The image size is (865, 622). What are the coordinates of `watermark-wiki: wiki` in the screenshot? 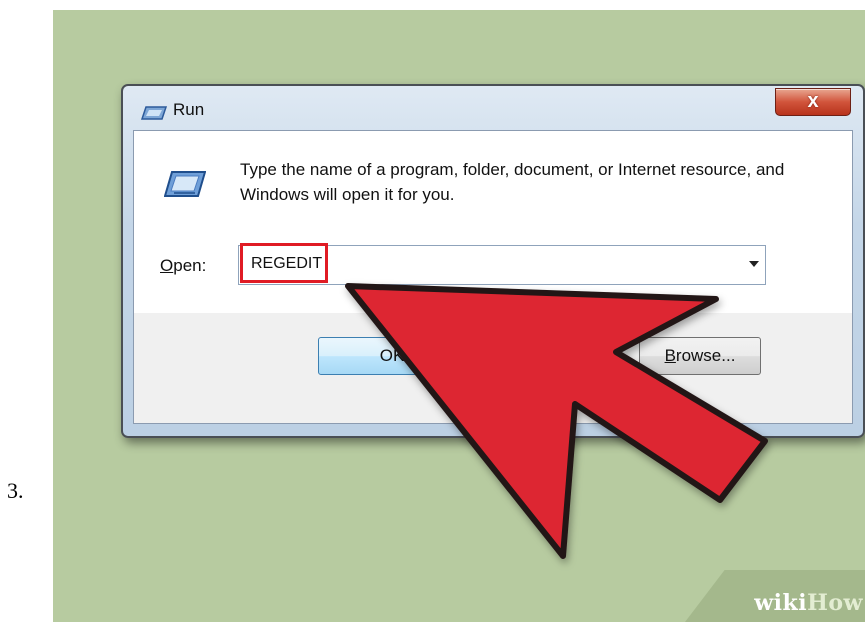 It's located at (781, 603).